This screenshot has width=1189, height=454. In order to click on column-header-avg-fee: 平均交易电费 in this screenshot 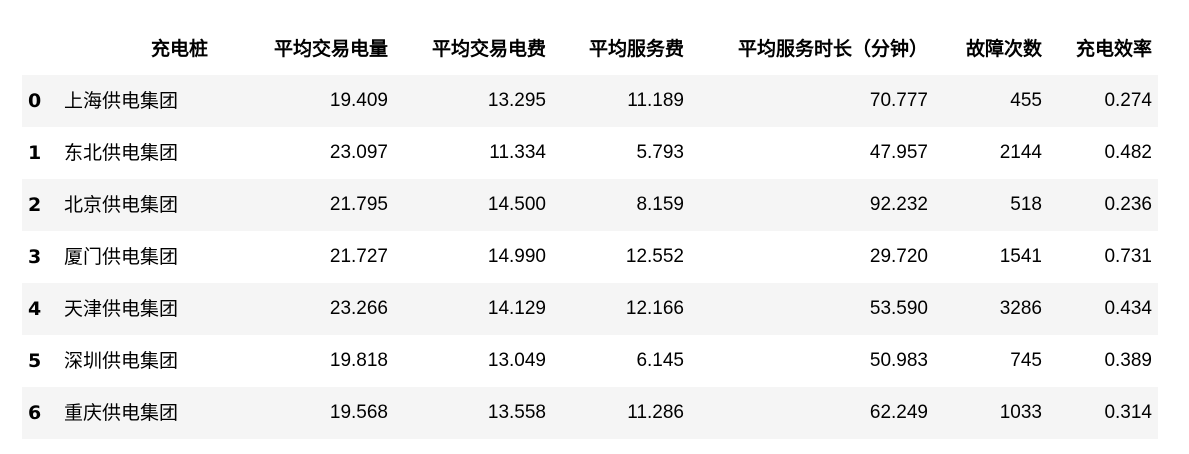, I will do `click(488, 49)`.